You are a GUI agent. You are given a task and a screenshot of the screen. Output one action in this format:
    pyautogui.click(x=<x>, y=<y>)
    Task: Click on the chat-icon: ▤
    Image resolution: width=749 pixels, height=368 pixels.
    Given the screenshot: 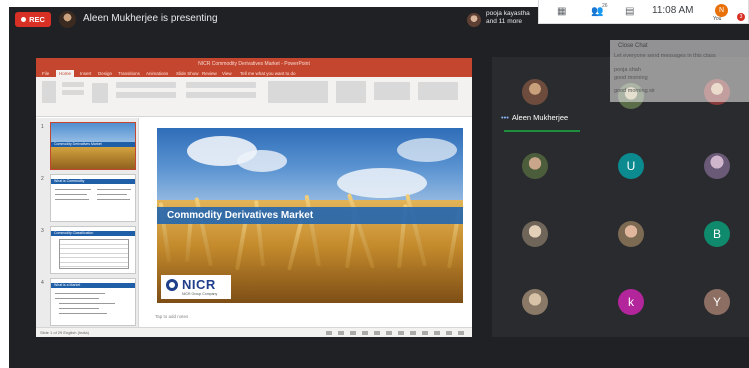 What is the action you would take?
    pyautogui.click(x=629, y=11)
    